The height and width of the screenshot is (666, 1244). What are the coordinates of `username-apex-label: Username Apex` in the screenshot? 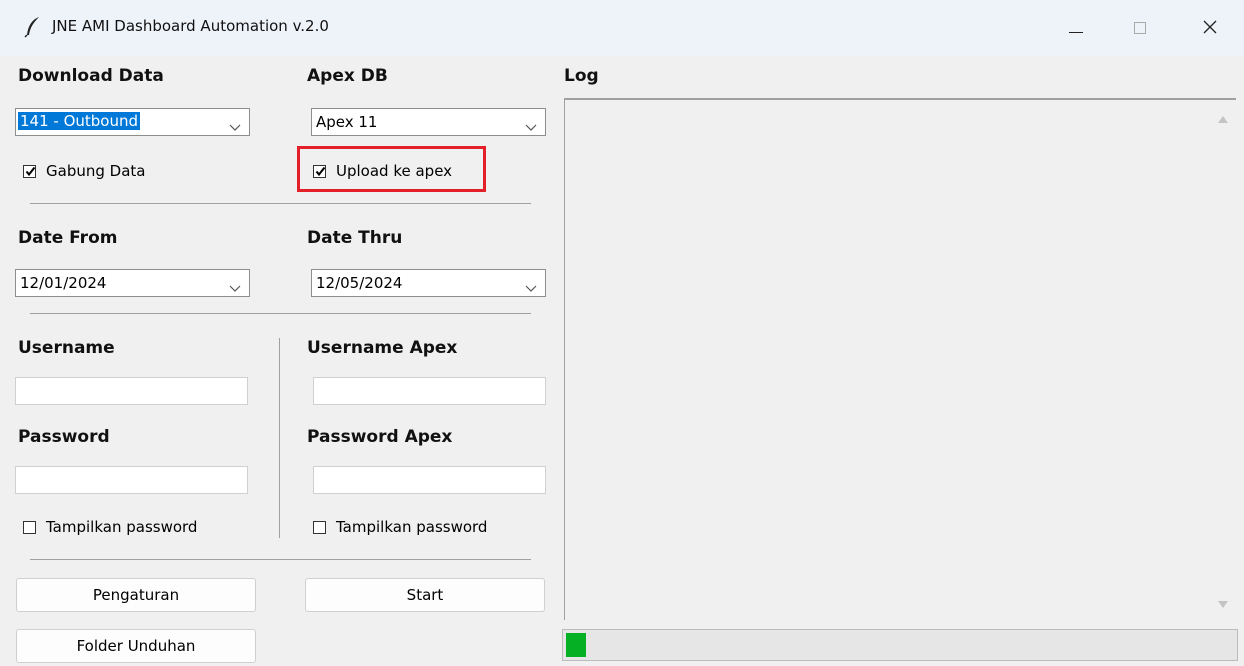 It's located at (382, 348).